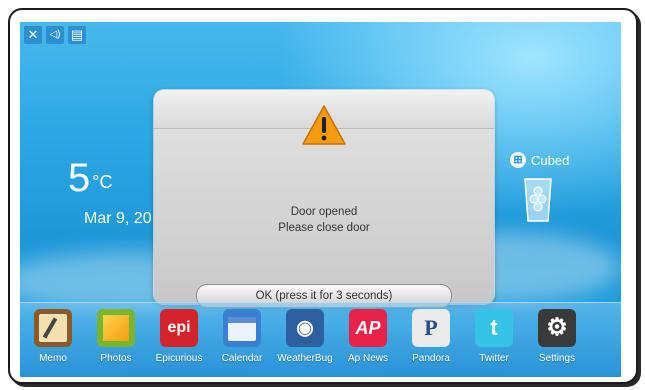 The height and width of the screenshot is (390, 645). What do you see at coordinates (557, 328) in the screenshot?
I see `settings-gear-icon: ⚙` at bounding box center [557, 328].